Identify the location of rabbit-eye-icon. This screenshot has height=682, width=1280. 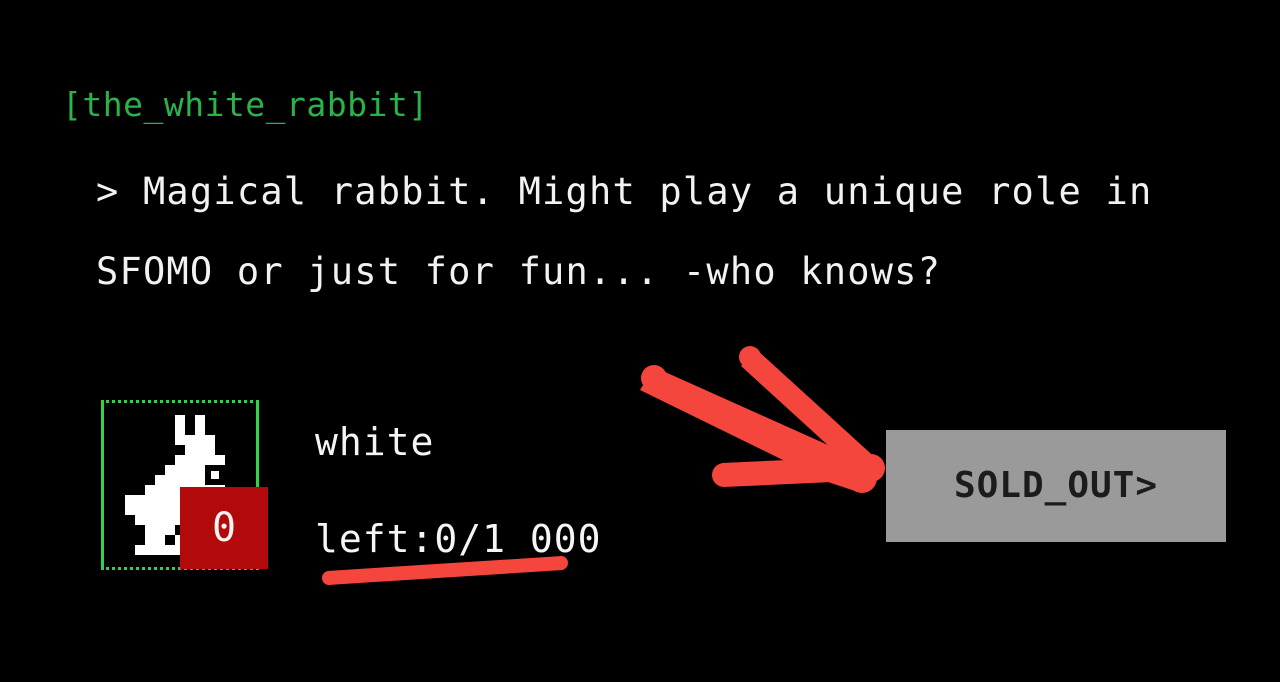
(215, 475).